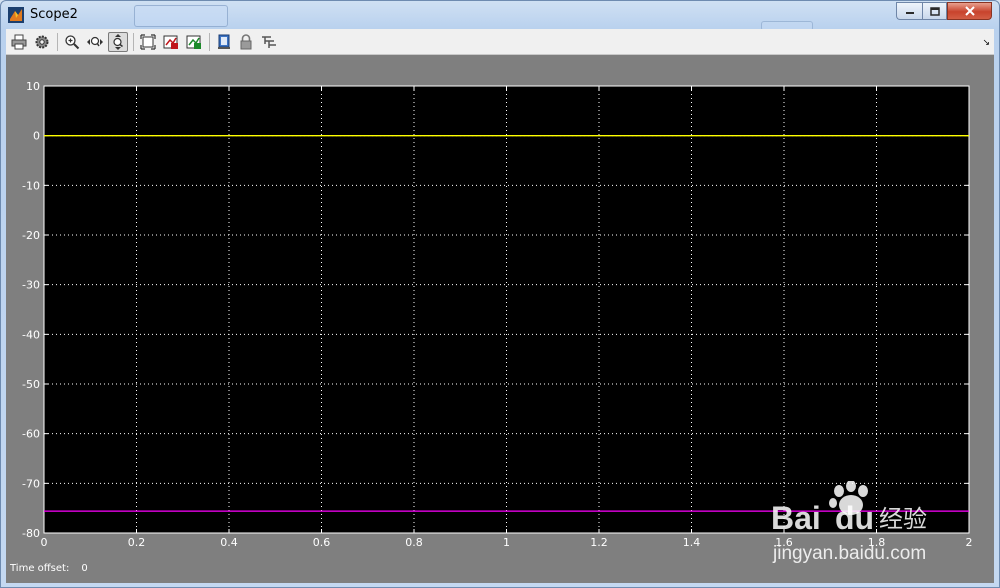 The height and width of the screenshot is (588, 1000). What do you see at coordinates (31, 334) in the screenshot?
I see `y-tick-label: -40` at bounding box center [31, 334].